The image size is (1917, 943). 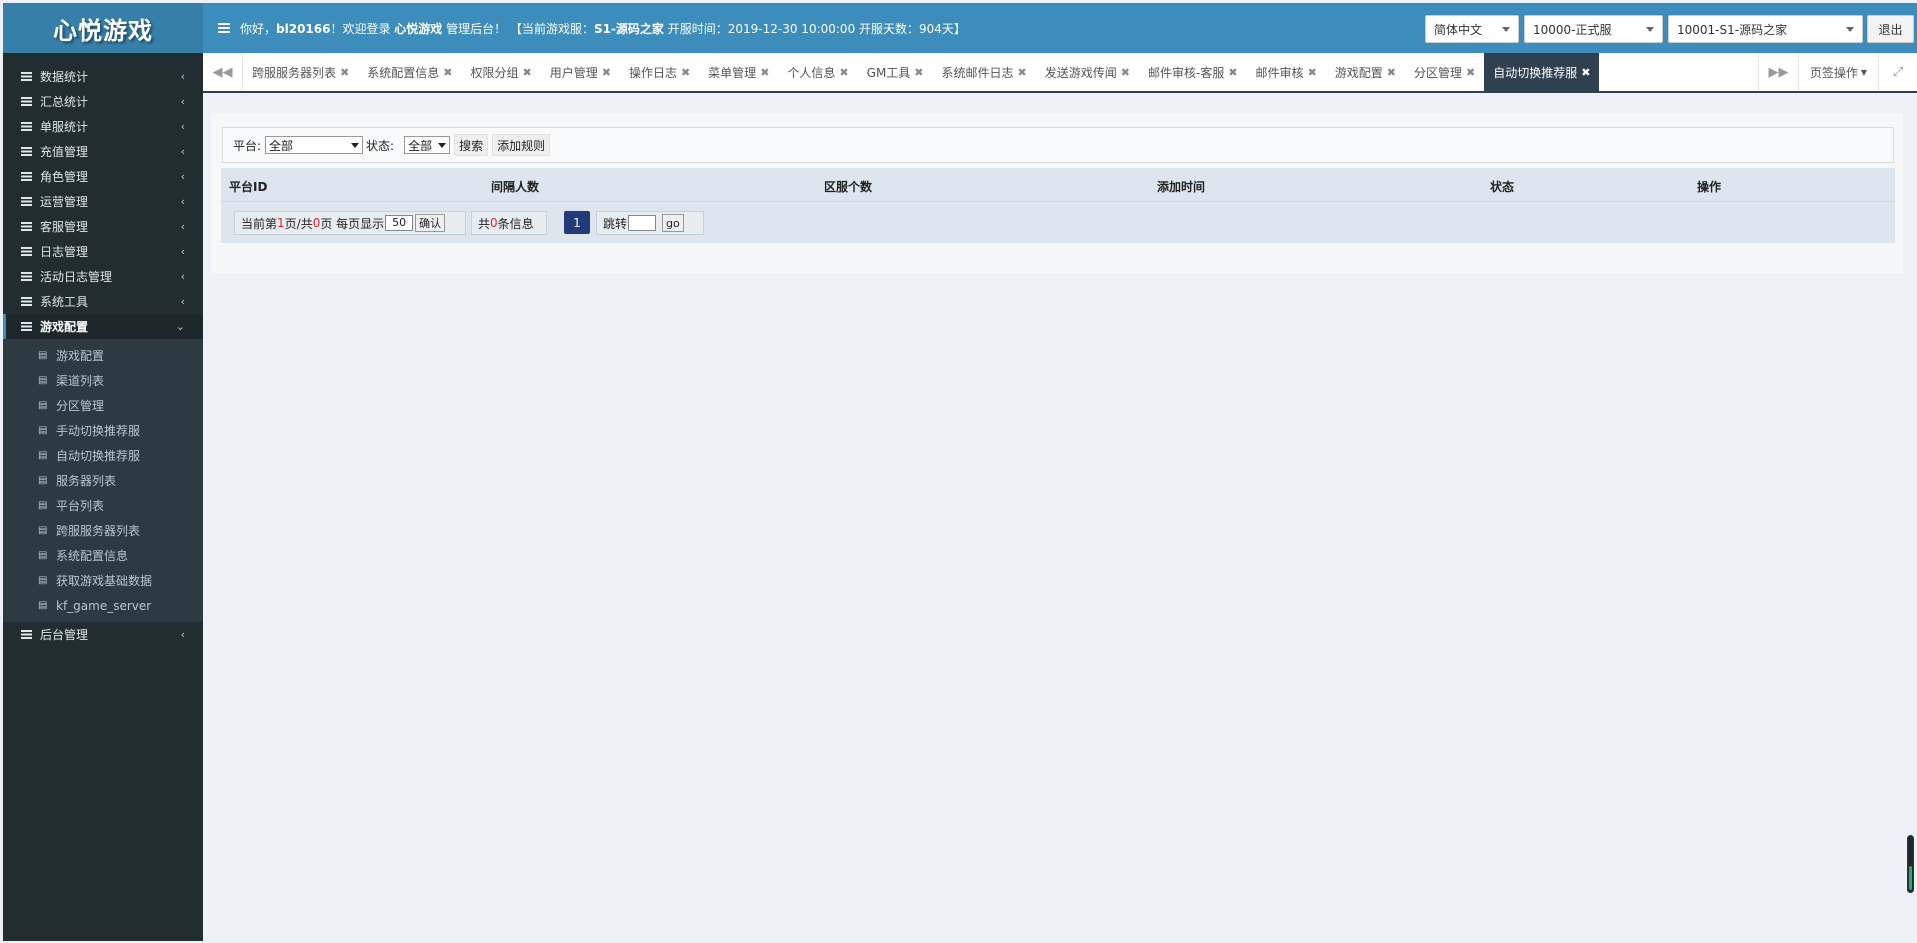 I want to click on search-button: 搜索, so click(x=471, y=145).